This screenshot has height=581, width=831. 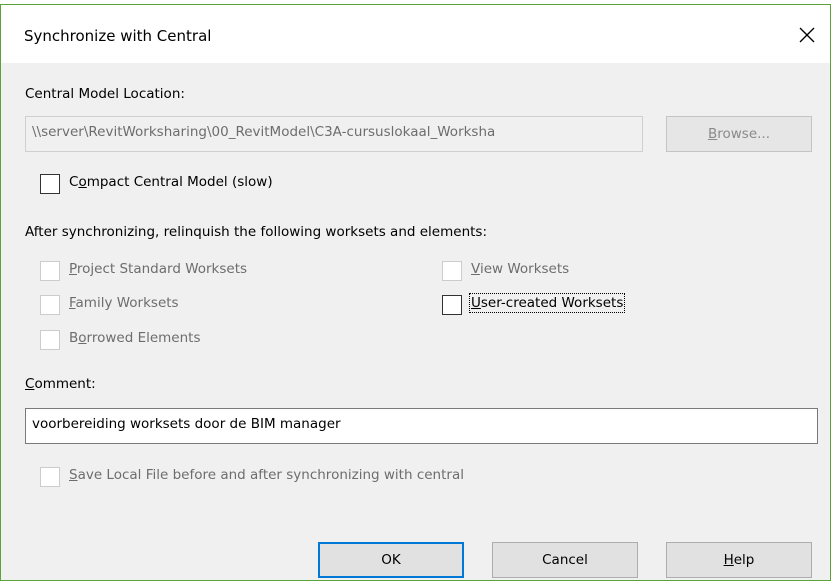 I want to click on dialog-title: Synchronize with Central, so click(x=118, y=36).